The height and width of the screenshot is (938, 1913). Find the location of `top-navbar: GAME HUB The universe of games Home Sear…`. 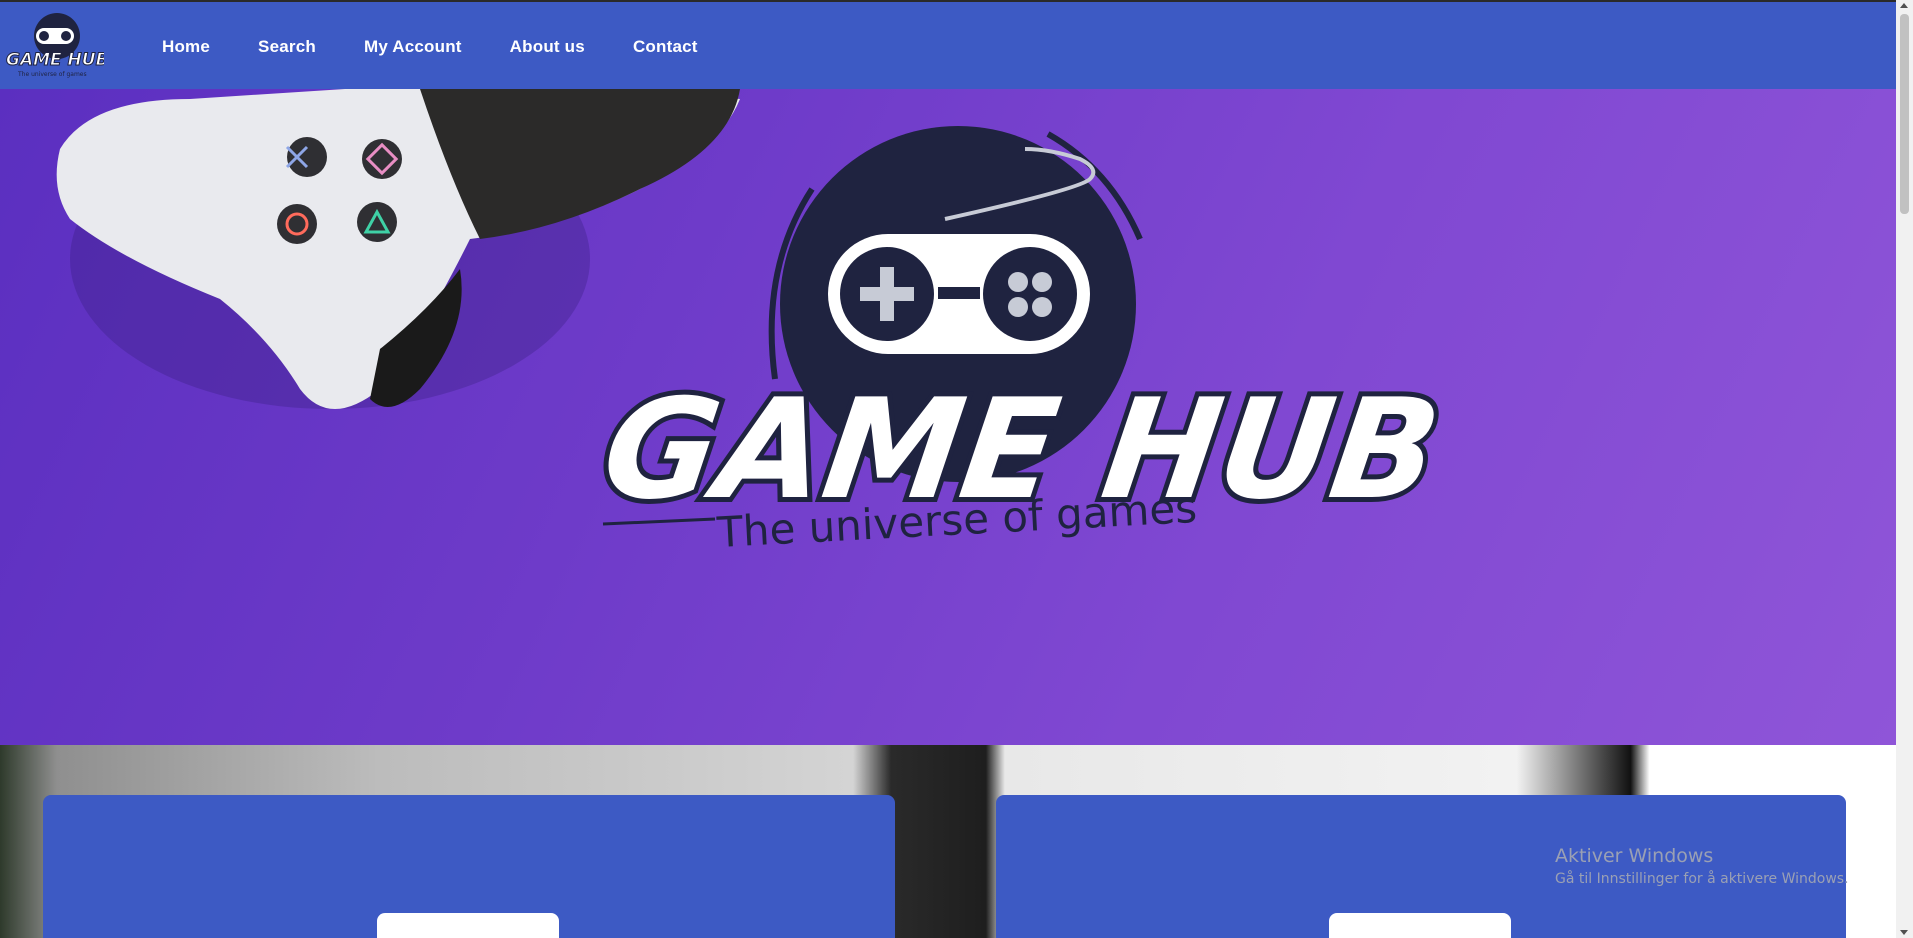

top-navbar: GAME HUB The universe of games Home Sear… is located at coordinates (948, 44).